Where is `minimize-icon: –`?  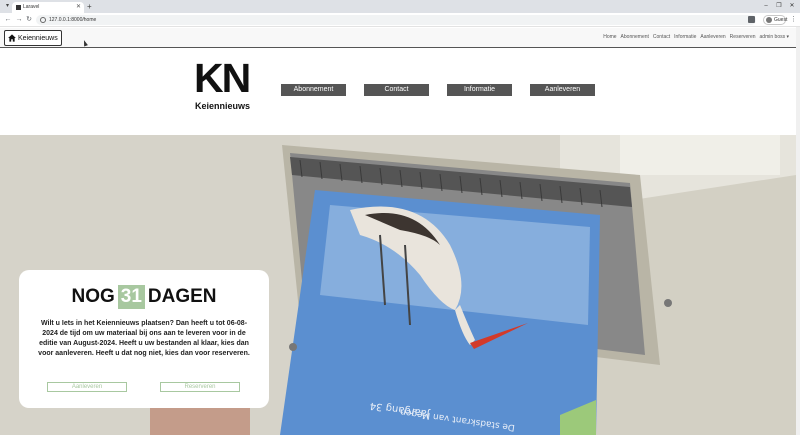
minimize-icon: – is located at coordinates (766, 6).